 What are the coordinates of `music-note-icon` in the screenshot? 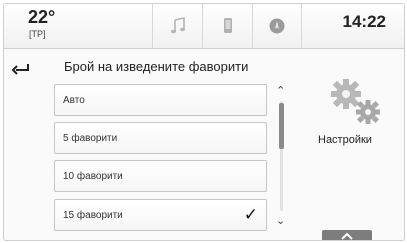 It's located at (177, 25).